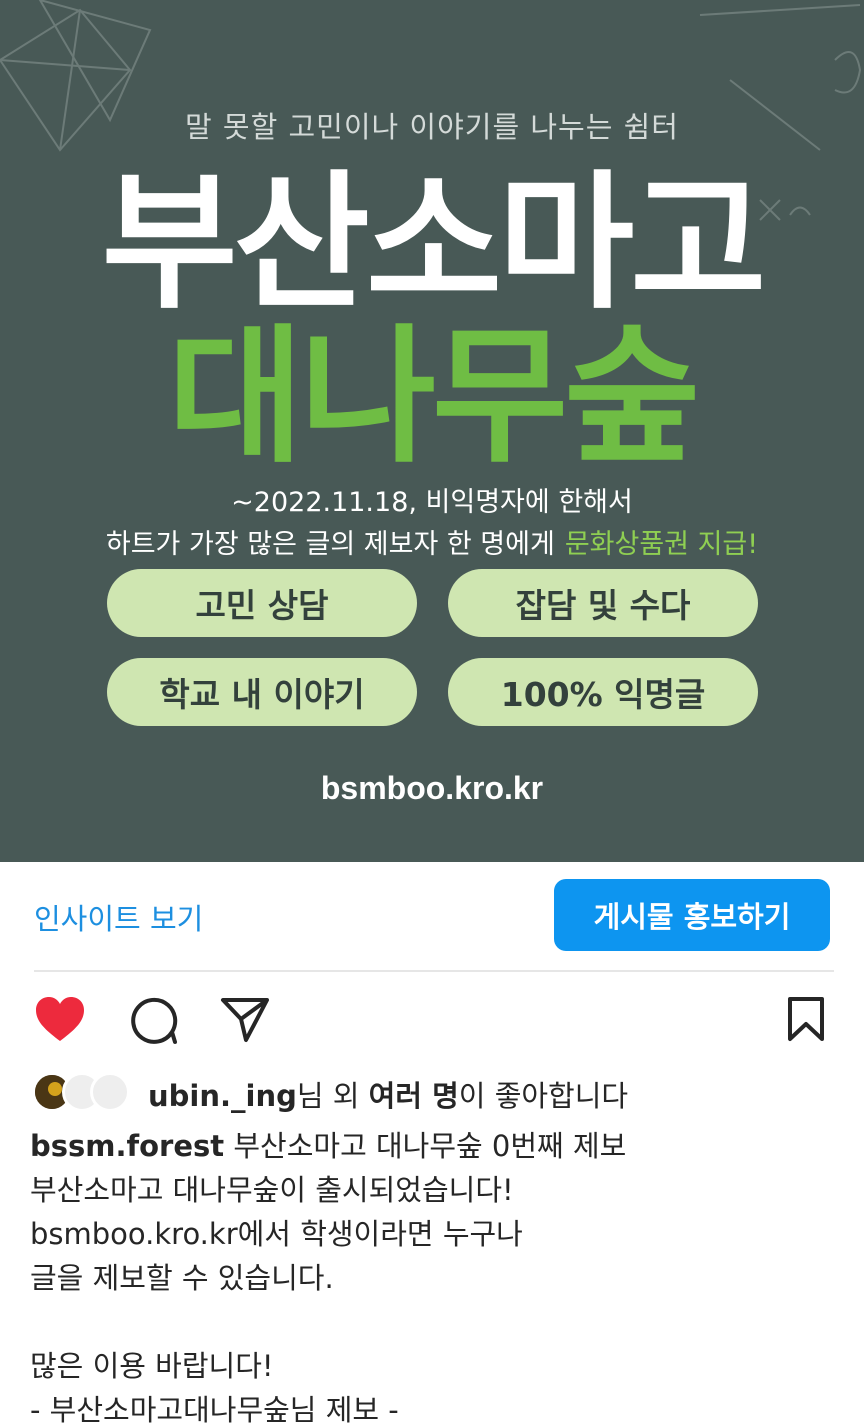  What do you see at coordinates (60, 1019) in the screenshot?
I see `heart-icon` at bounding box center [60, 1019].